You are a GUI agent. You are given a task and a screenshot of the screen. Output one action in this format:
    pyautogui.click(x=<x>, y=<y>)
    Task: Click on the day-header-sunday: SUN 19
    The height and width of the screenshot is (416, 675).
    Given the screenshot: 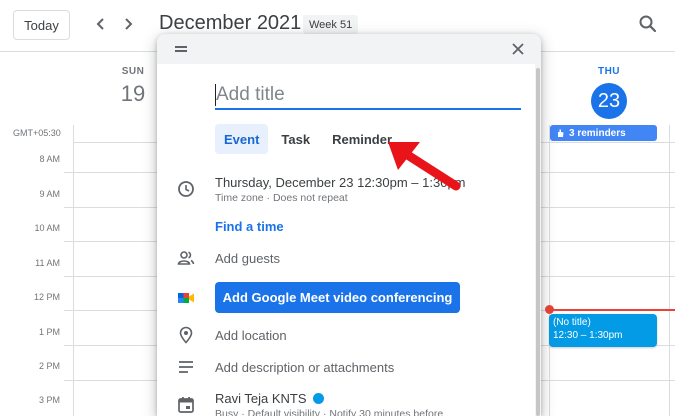 What is the action you would take?
    pyautogui.click(x=133, y=86)
    